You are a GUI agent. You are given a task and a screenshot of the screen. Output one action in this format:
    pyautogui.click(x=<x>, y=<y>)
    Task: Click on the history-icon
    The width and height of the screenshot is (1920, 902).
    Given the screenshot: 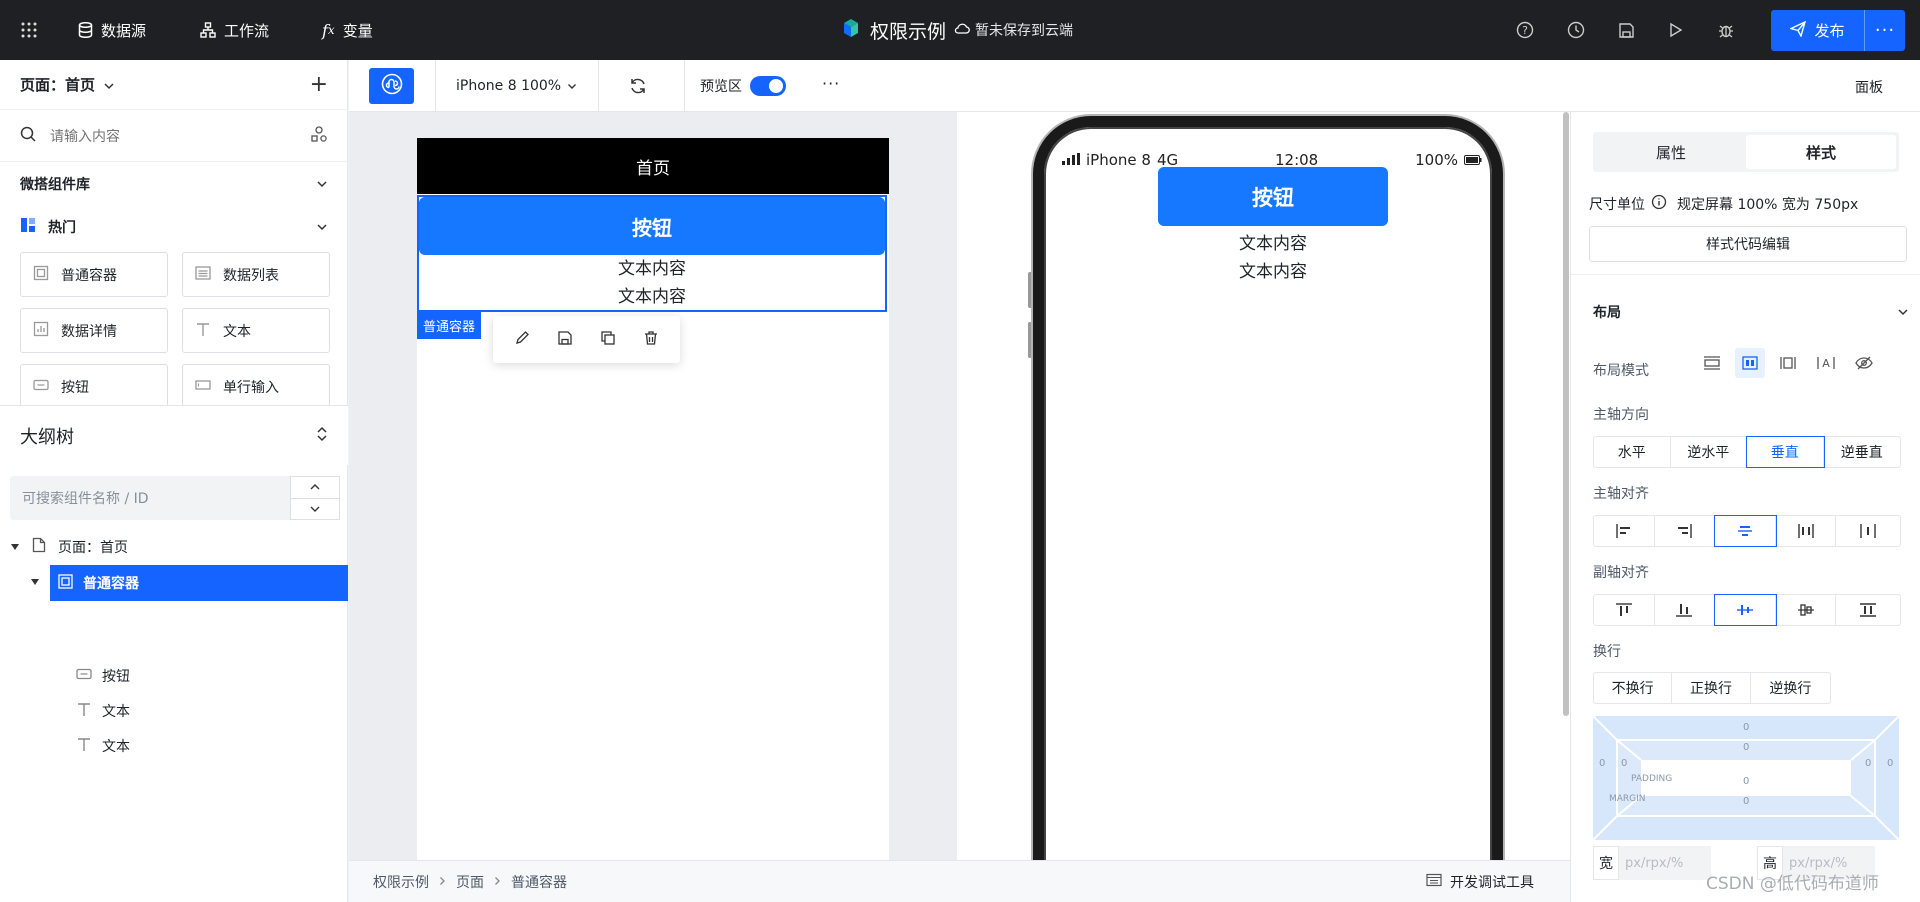 What is the action you would take?
    pyautogui.click(x=1576, y=30)
    